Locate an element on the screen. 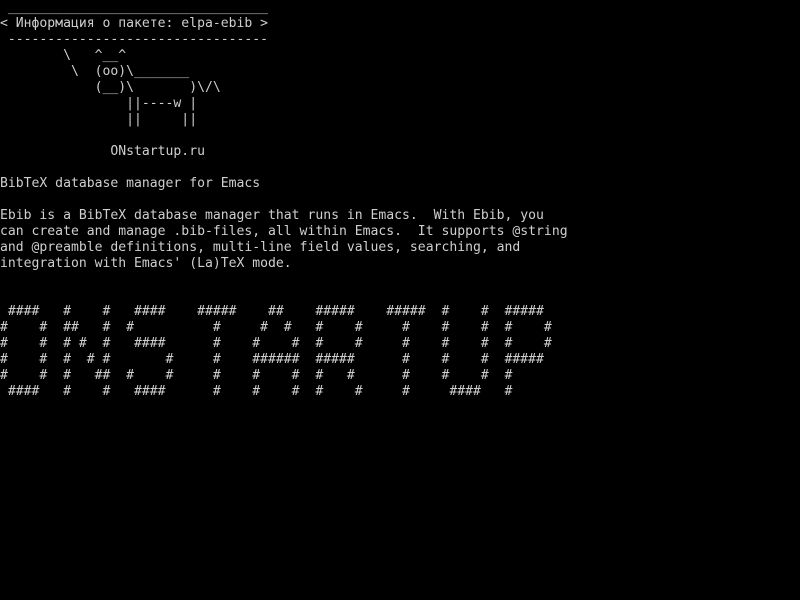  banner-line-5: # # # ## # # # # # # # # # # # is located at coordinates (256, 375).